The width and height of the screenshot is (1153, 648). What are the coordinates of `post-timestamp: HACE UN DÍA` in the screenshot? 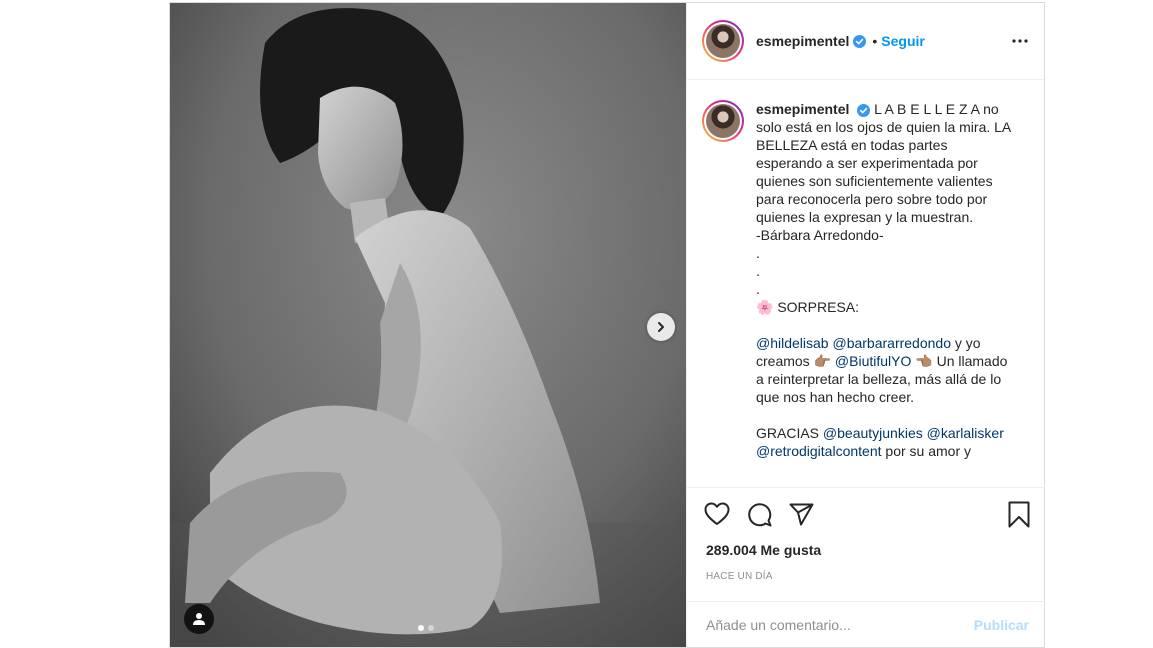 It's located at (866, 576).